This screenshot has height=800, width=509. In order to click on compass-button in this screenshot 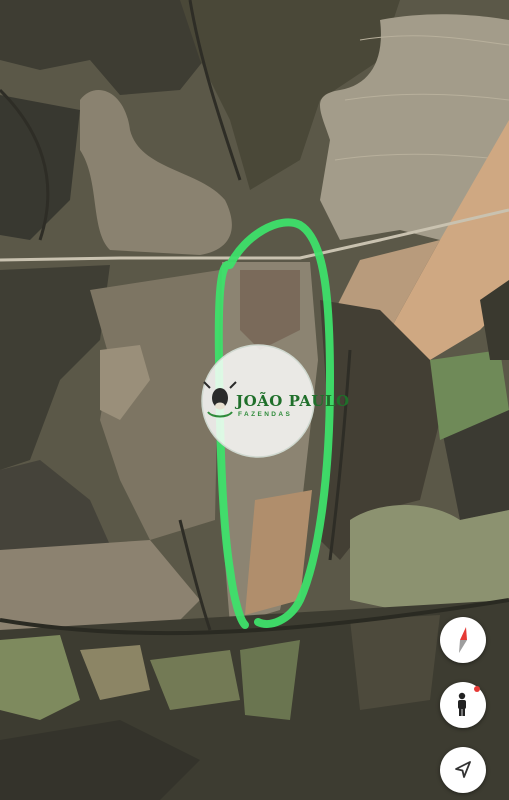, I will do `click(463, 640)`.